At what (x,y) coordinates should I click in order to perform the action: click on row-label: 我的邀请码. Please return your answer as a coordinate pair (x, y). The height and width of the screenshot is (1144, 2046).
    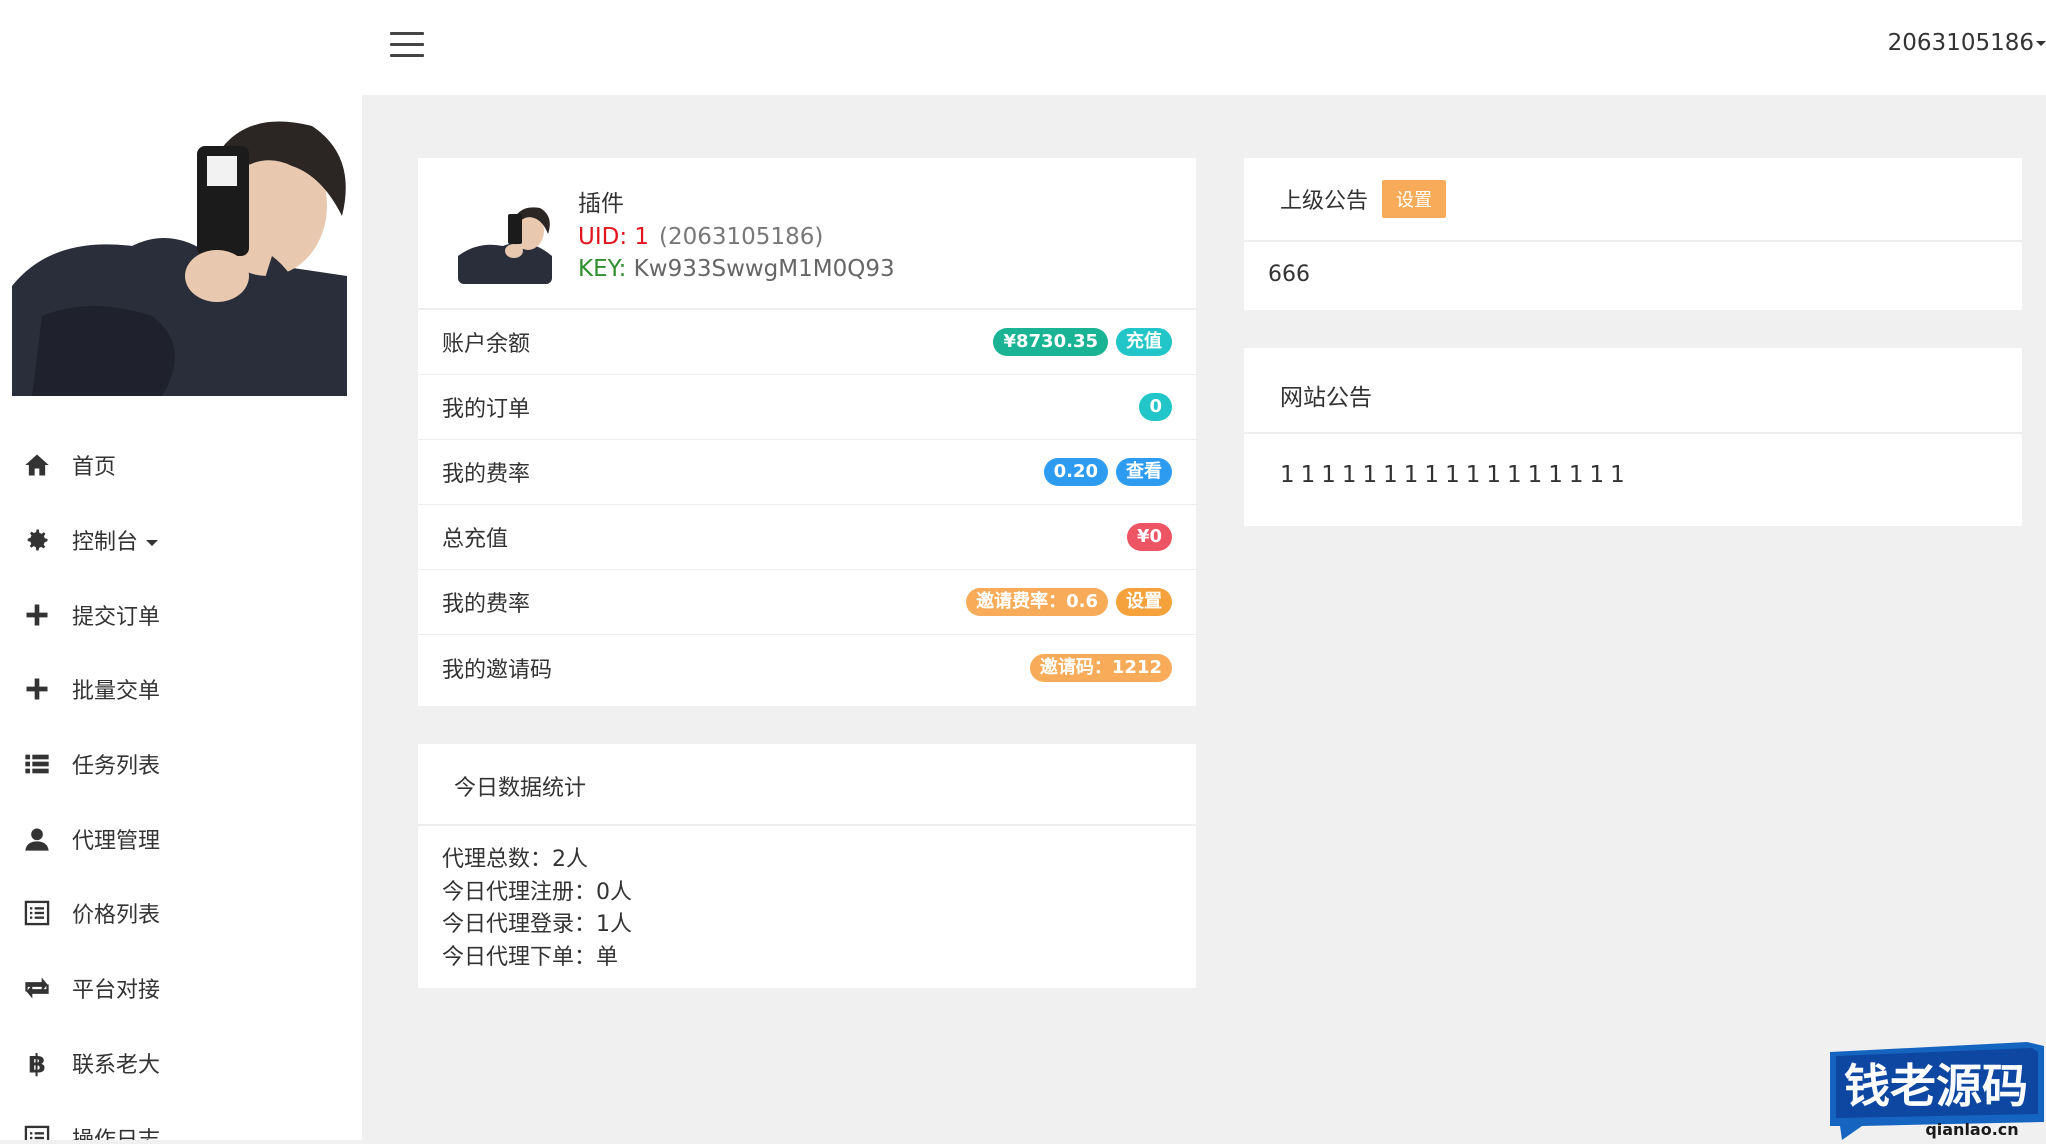
    Looking at the image, I should click on (497, 670).